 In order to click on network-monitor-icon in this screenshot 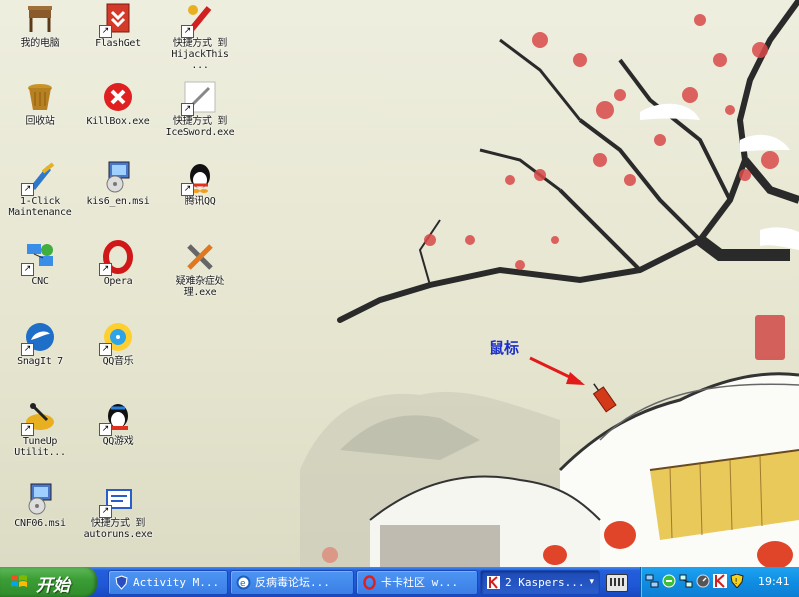, I will do `click(686, 581)`.